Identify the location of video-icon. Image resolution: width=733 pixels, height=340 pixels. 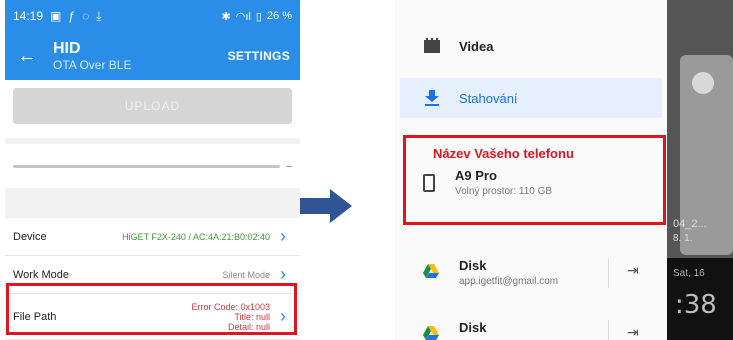
(432, 45).